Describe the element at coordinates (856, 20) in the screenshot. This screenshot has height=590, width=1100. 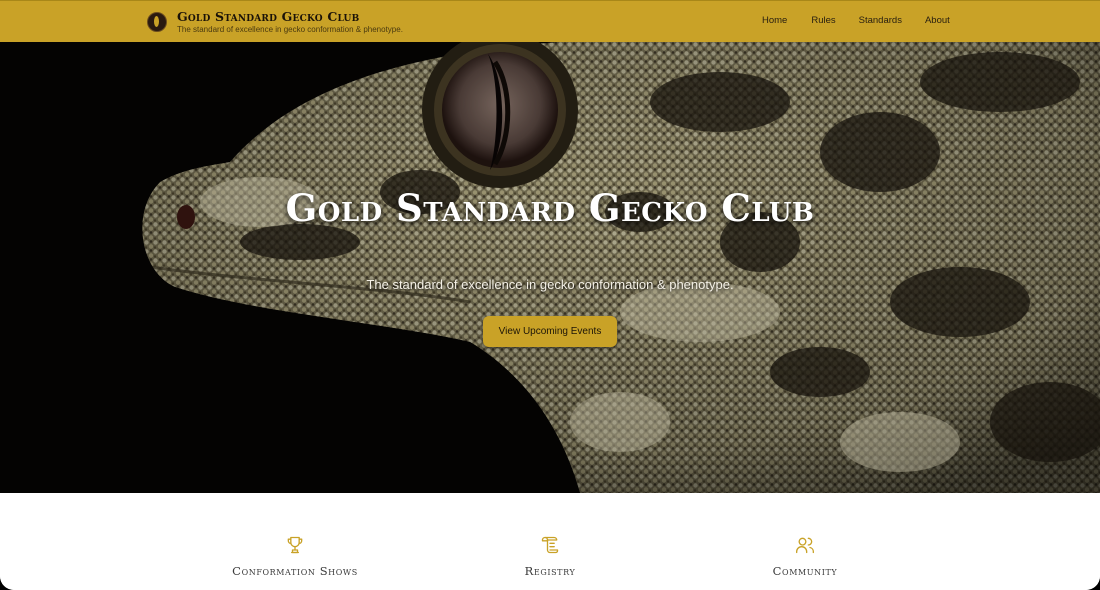
I see `main-nav: Home Rules Standards About` at that location.